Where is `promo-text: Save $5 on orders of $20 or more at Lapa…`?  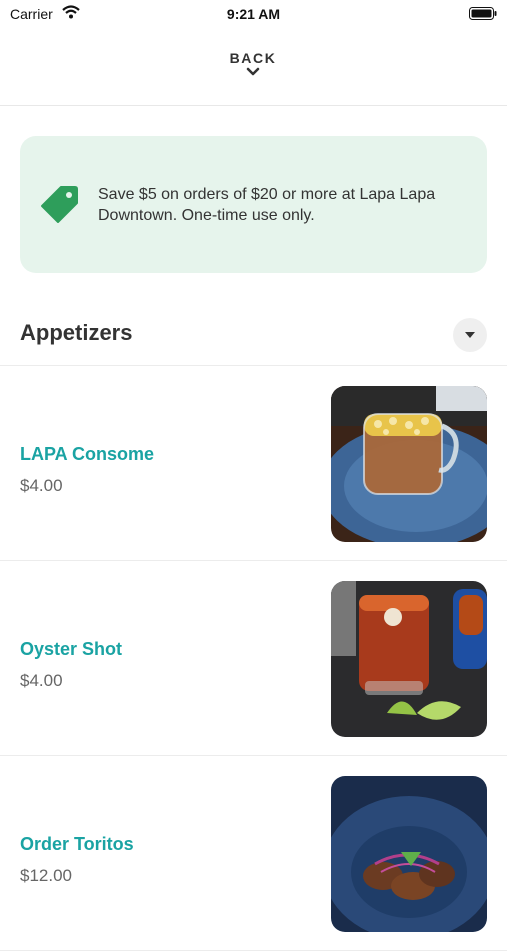 promo-text: Save $5 on orders of $20 or more at Lapa… is located at coordinates (267, 205).